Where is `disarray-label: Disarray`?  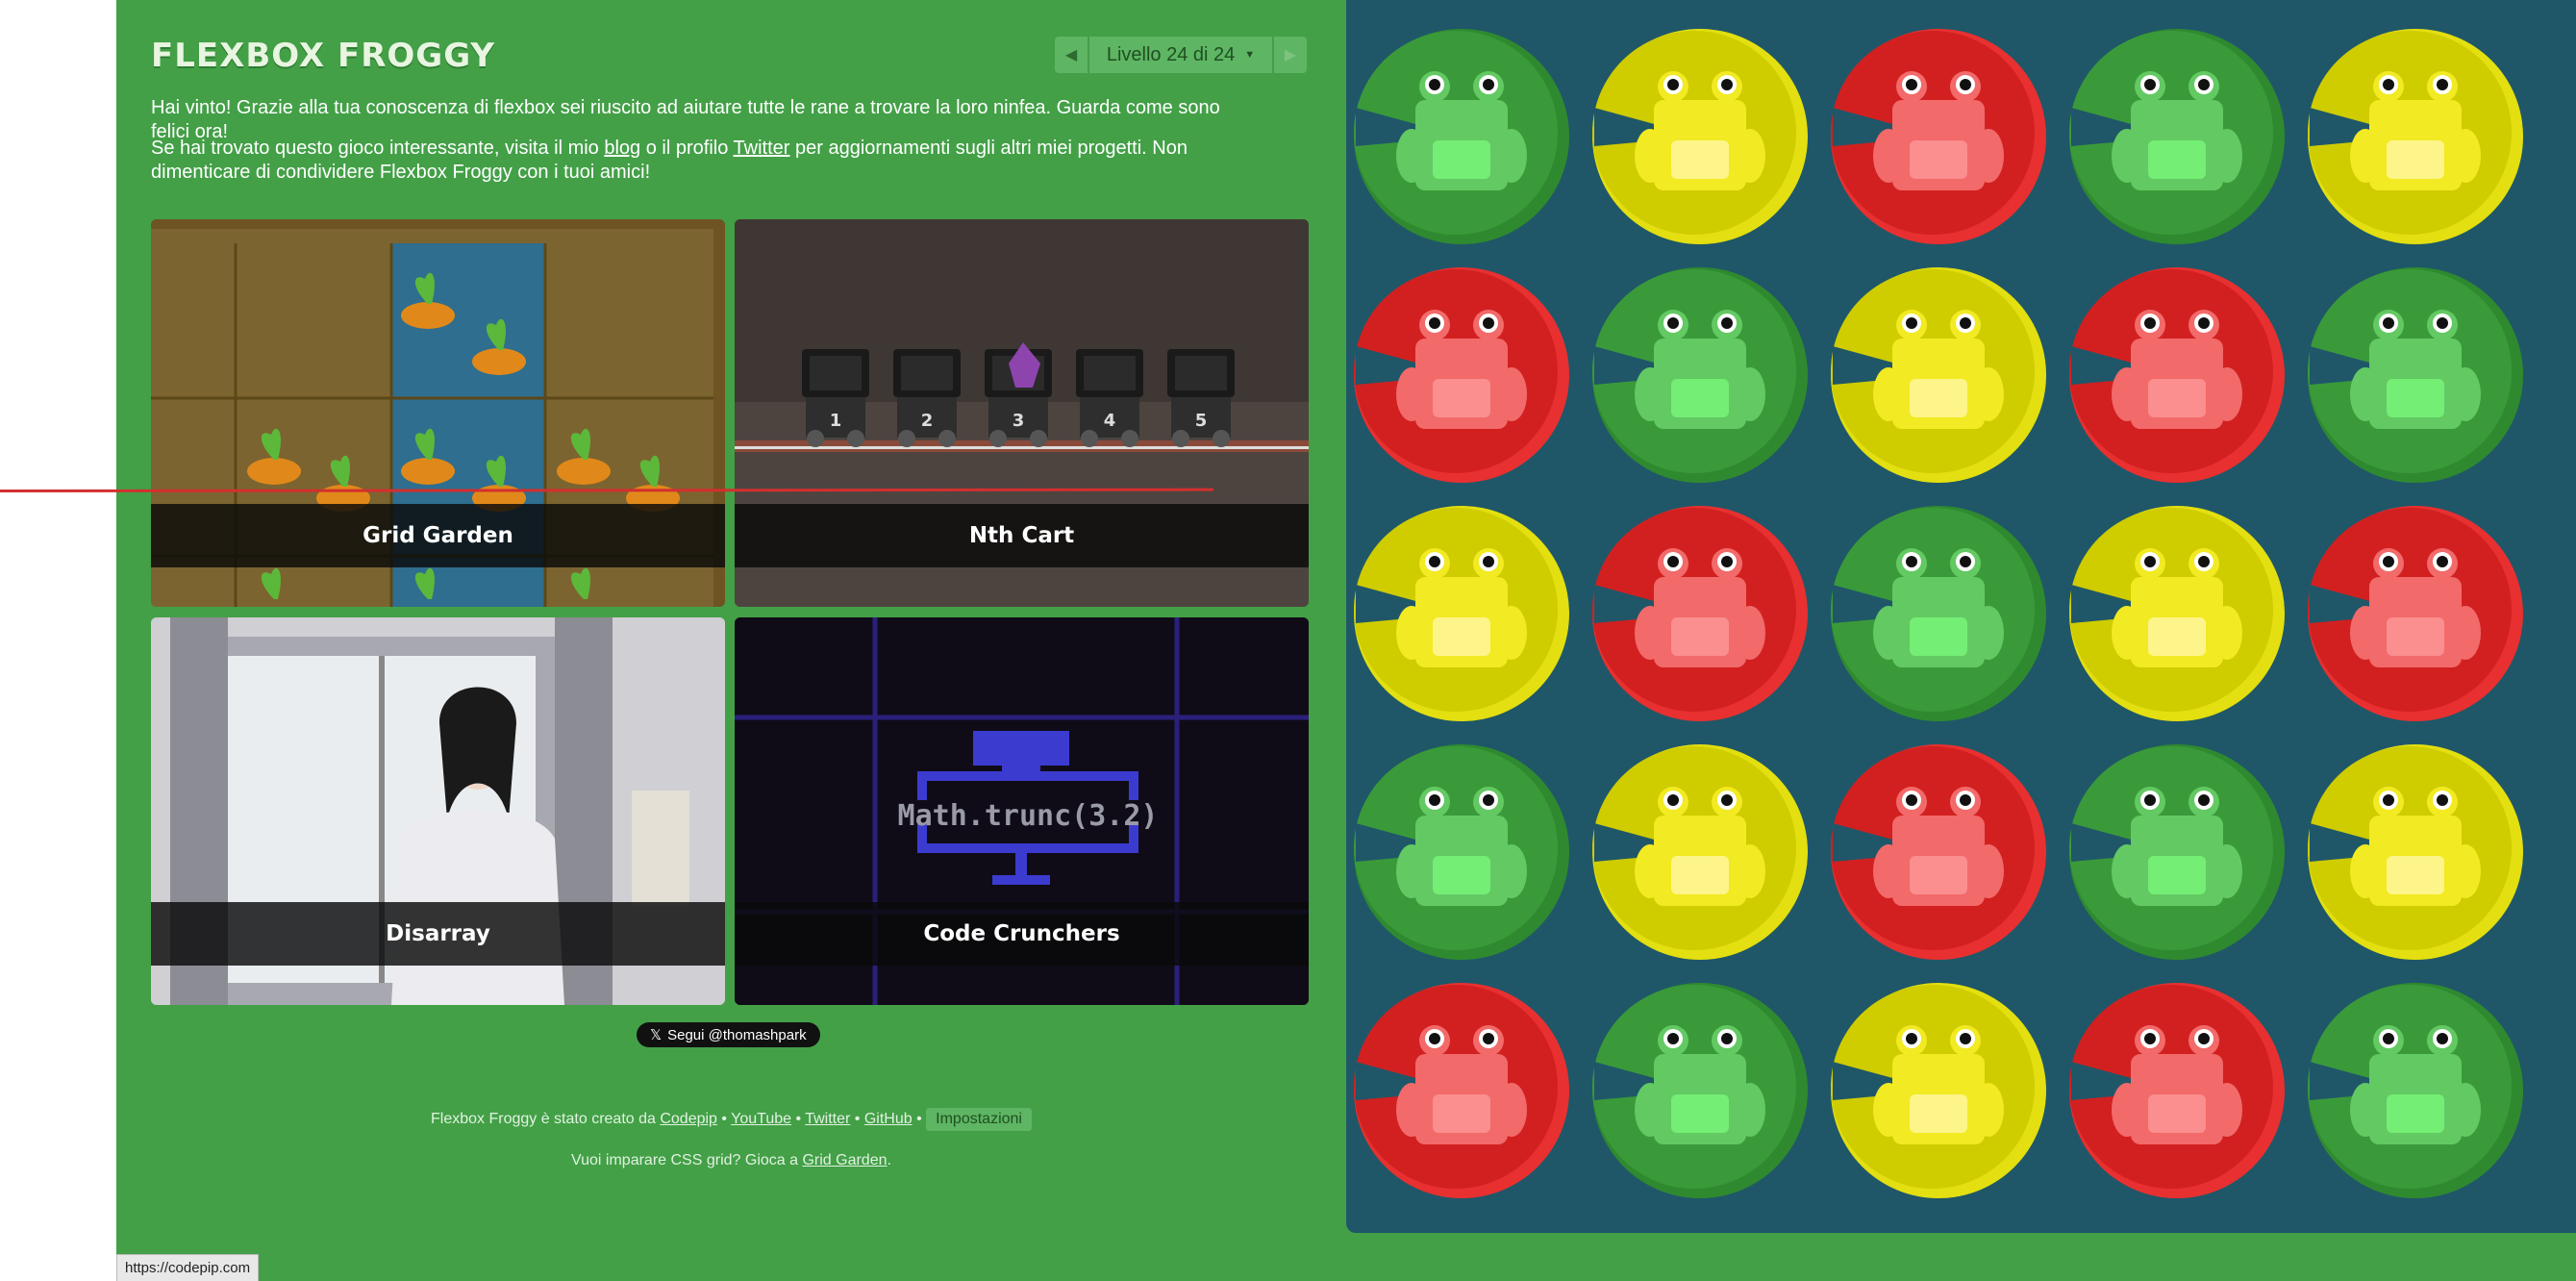
disarray-label: Disarray is located at coordinates (438, 934).